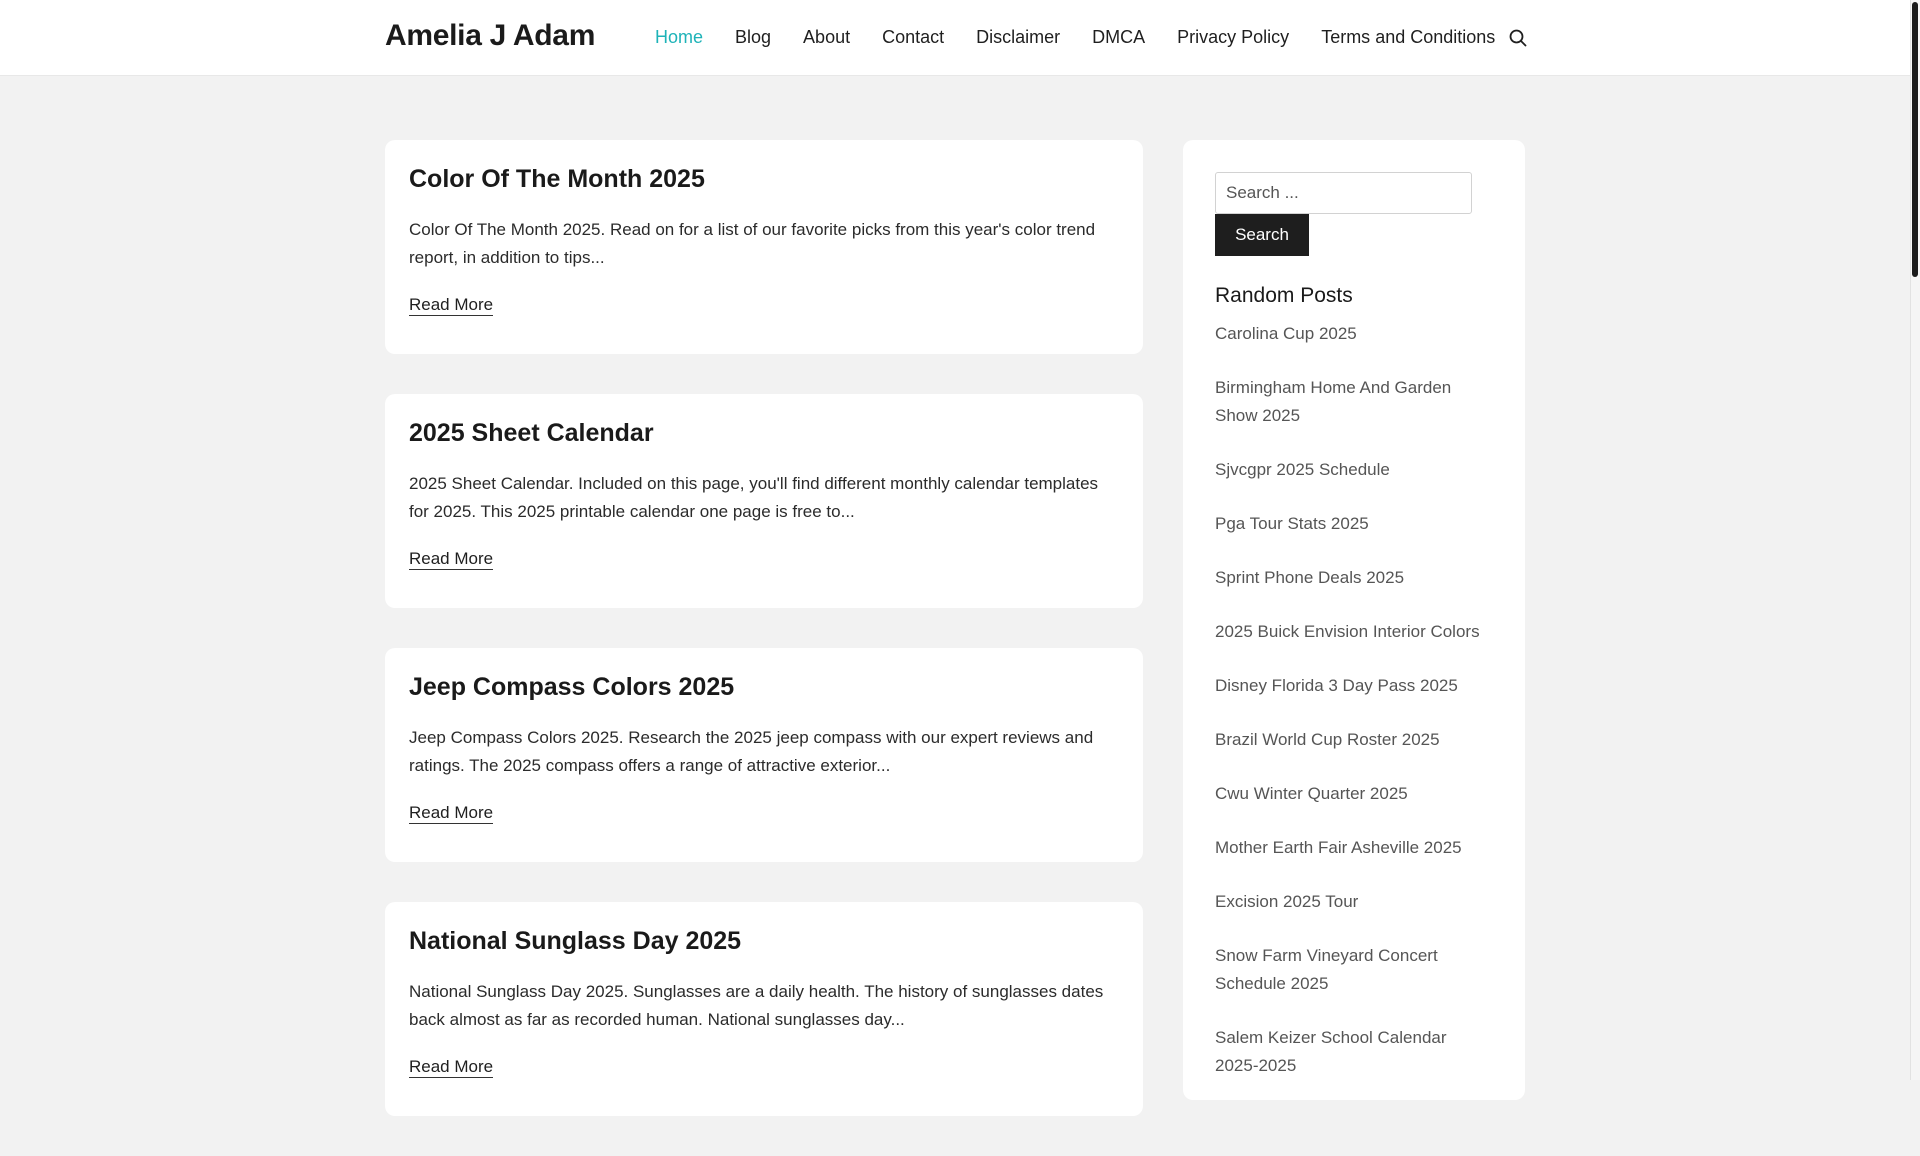 This screenshot has width=1920, height=1156. What do you see at coordinates (1354, 402) in the screenshot?
I see `random-post-link: Birmingham Home And Garden Show 2025` at bounding box center [1354, 402].